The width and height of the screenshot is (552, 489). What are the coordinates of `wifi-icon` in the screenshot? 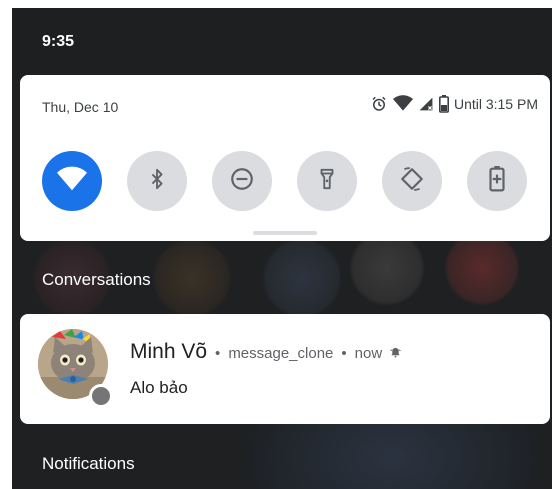 It's located at (72, 181).